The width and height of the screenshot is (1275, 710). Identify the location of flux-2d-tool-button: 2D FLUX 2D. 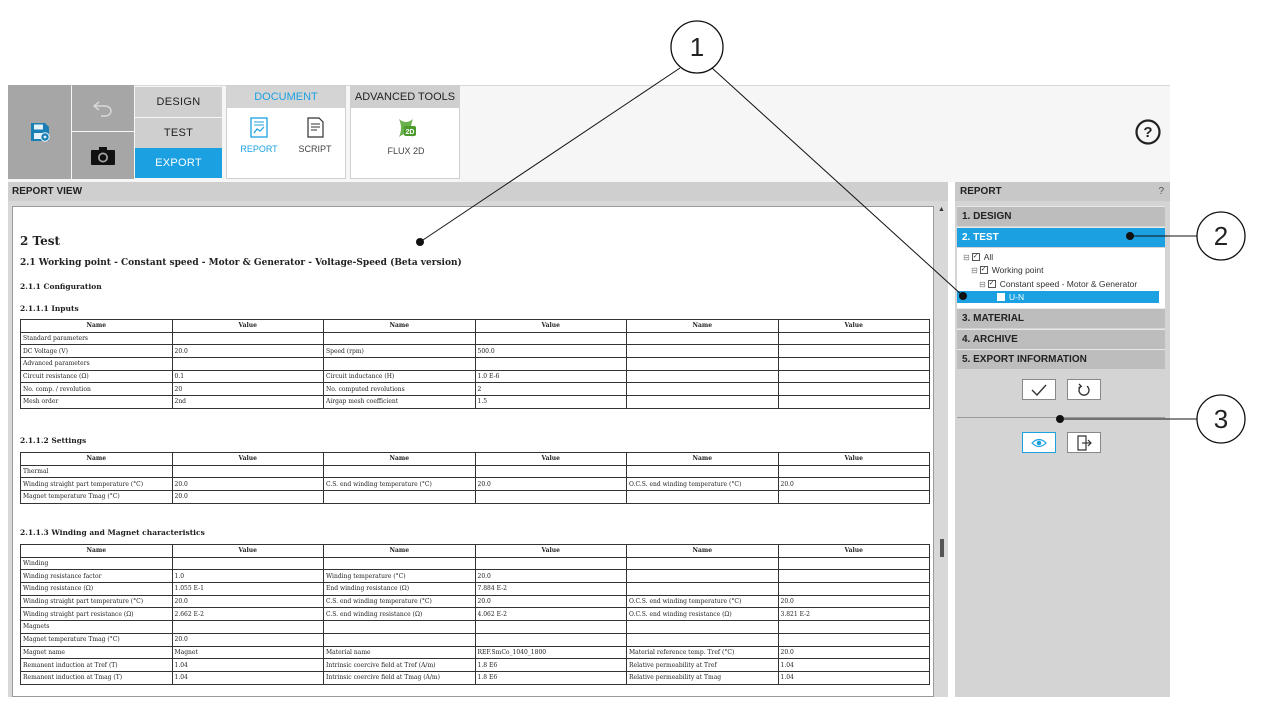
(406, 144).